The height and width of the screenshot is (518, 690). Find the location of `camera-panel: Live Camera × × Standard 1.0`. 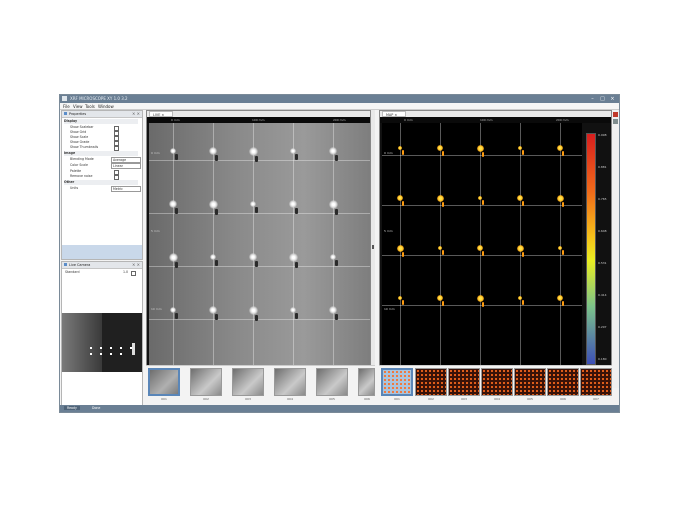

camera-panel: Live Camera × × Standard 1.0 is located at coordinates (102, 334).